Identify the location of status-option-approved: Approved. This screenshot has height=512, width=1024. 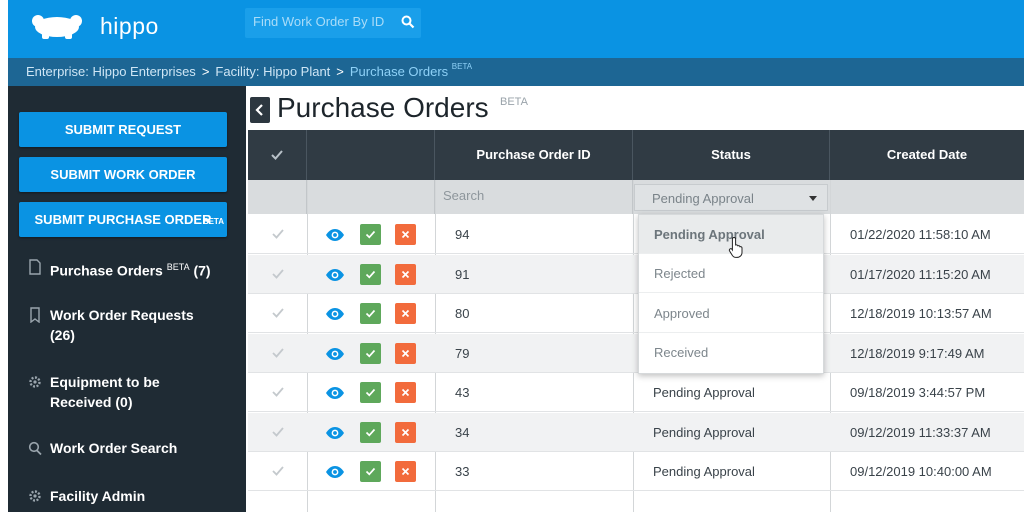
(731, 313).